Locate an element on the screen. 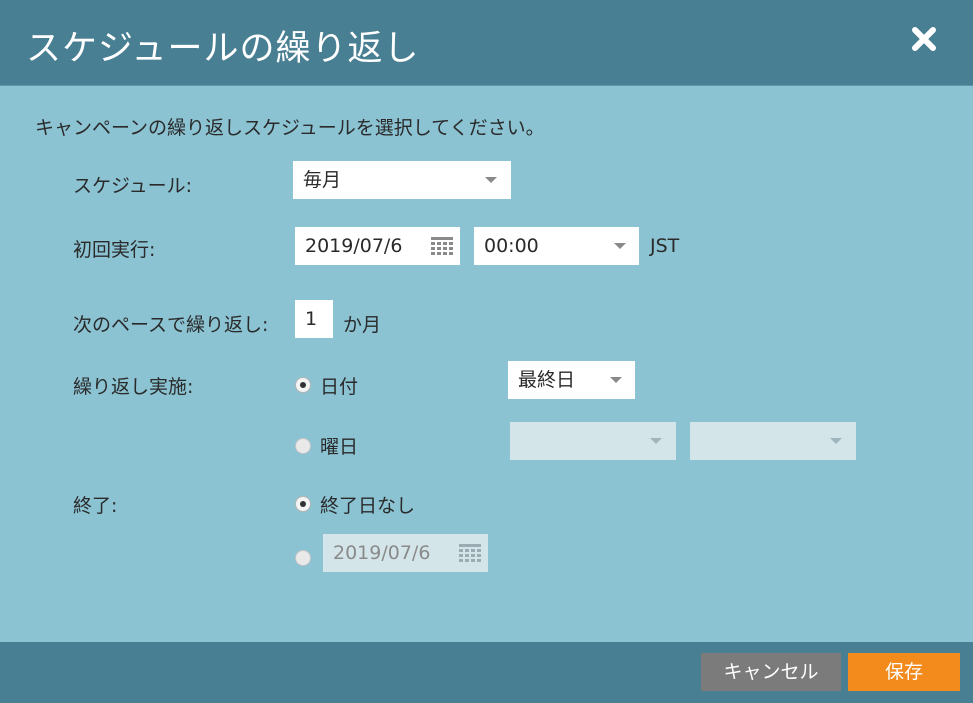 This screenshot has height=703, width=973. end-on-date-radio is located at coordinates (303, 558).